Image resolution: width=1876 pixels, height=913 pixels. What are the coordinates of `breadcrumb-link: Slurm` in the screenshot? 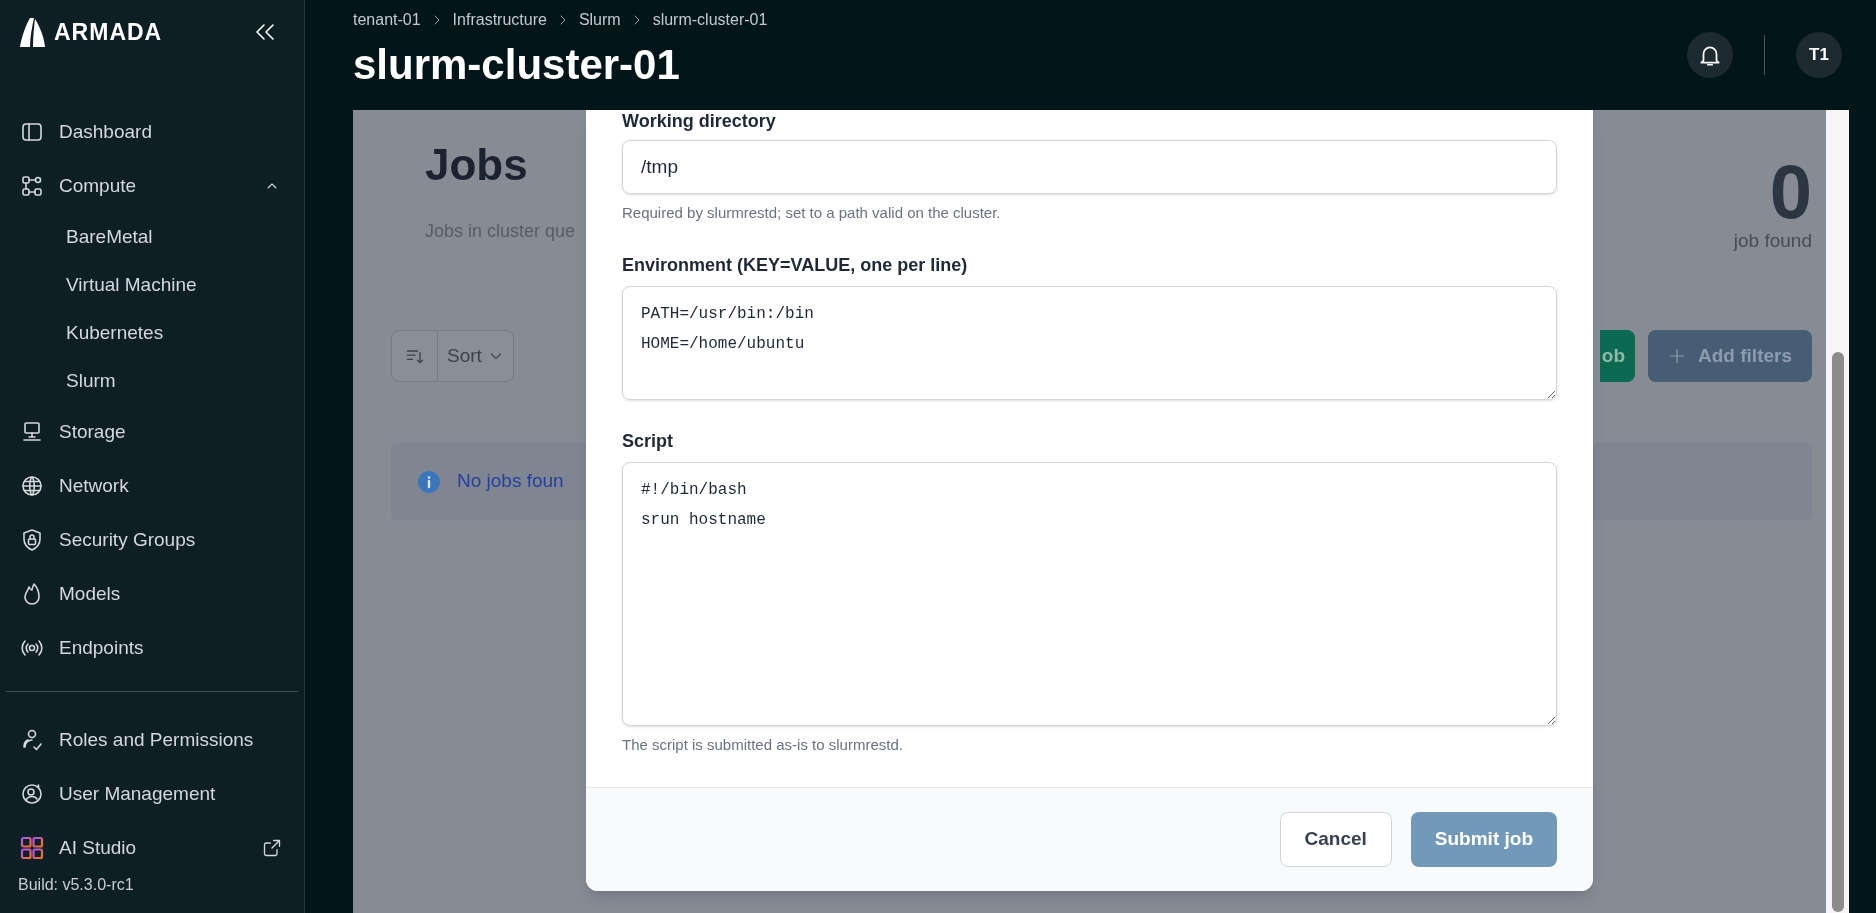 It's located at (599, 20).